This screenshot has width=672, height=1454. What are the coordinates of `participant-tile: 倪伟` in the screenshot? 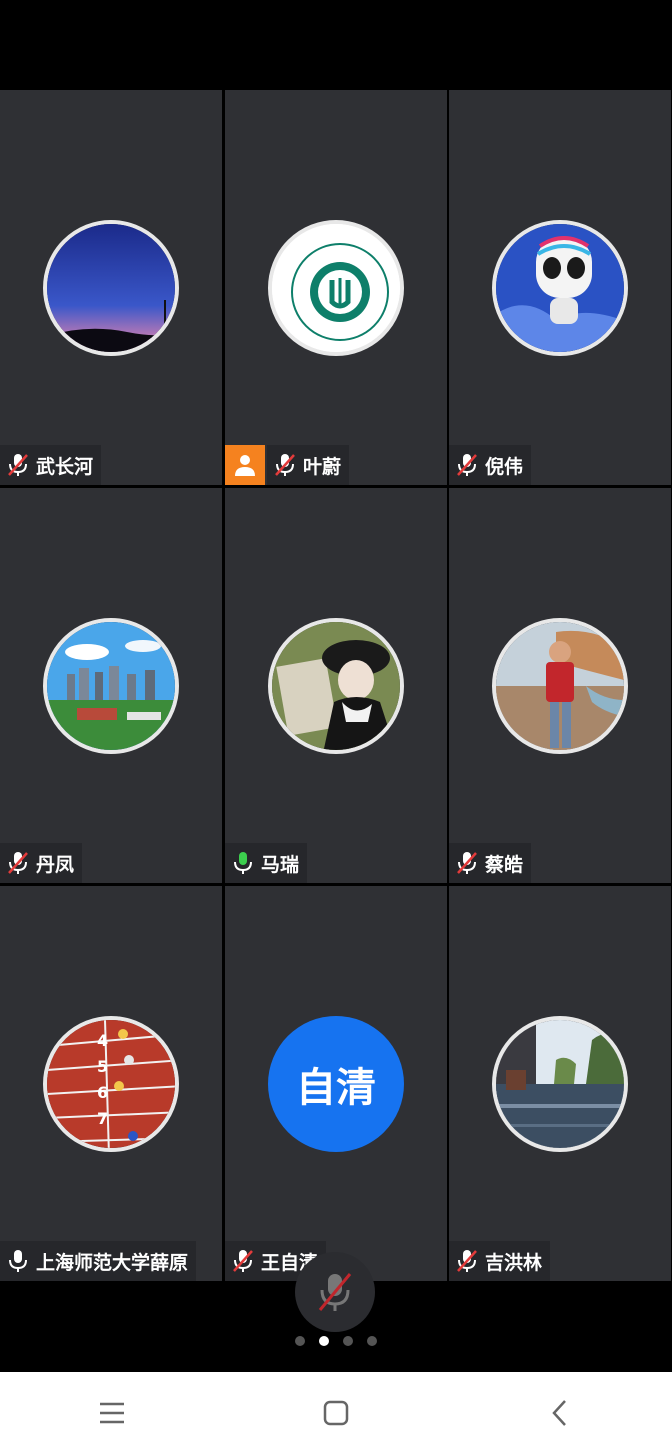 It's located at (560, 287).